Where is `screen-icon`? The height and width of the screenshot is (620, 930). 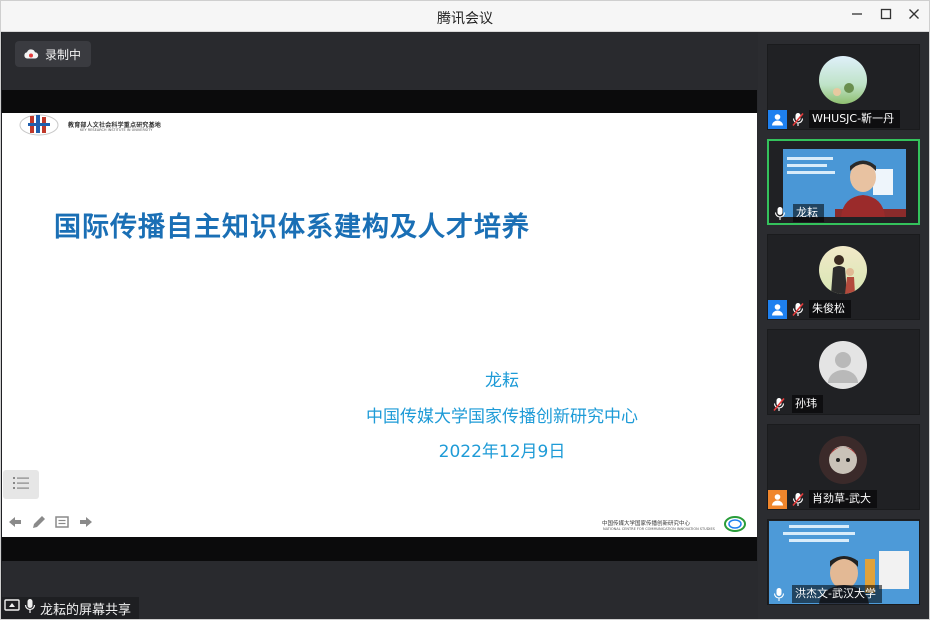 screen-icon is located at coordinates (62, 522).